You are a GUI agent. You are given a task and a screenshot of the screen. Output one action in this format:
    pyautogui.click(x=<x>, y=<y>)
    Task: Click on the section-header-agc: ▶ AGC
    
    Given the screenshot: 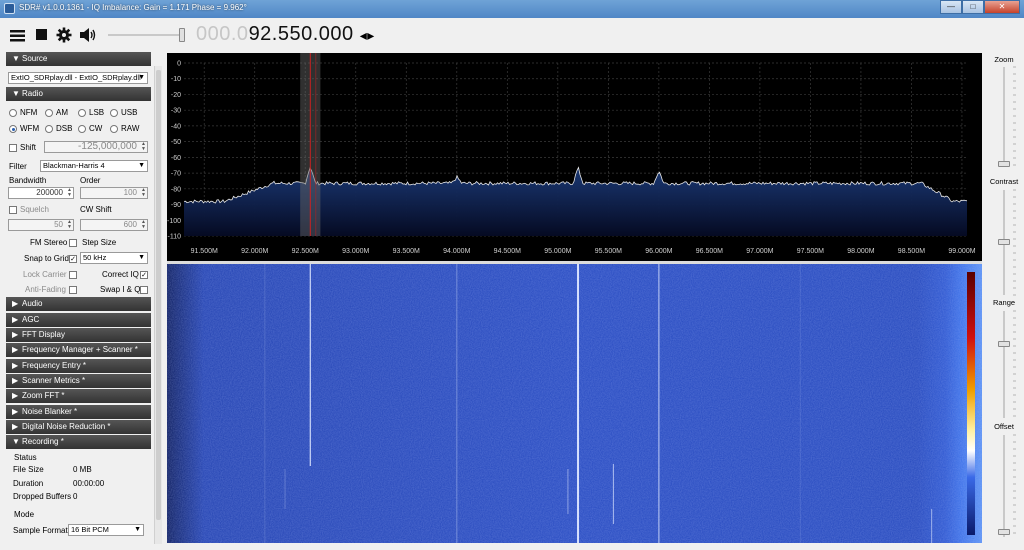 What is the action you would take?
    pyautogui.click(x=78, y=320)
    